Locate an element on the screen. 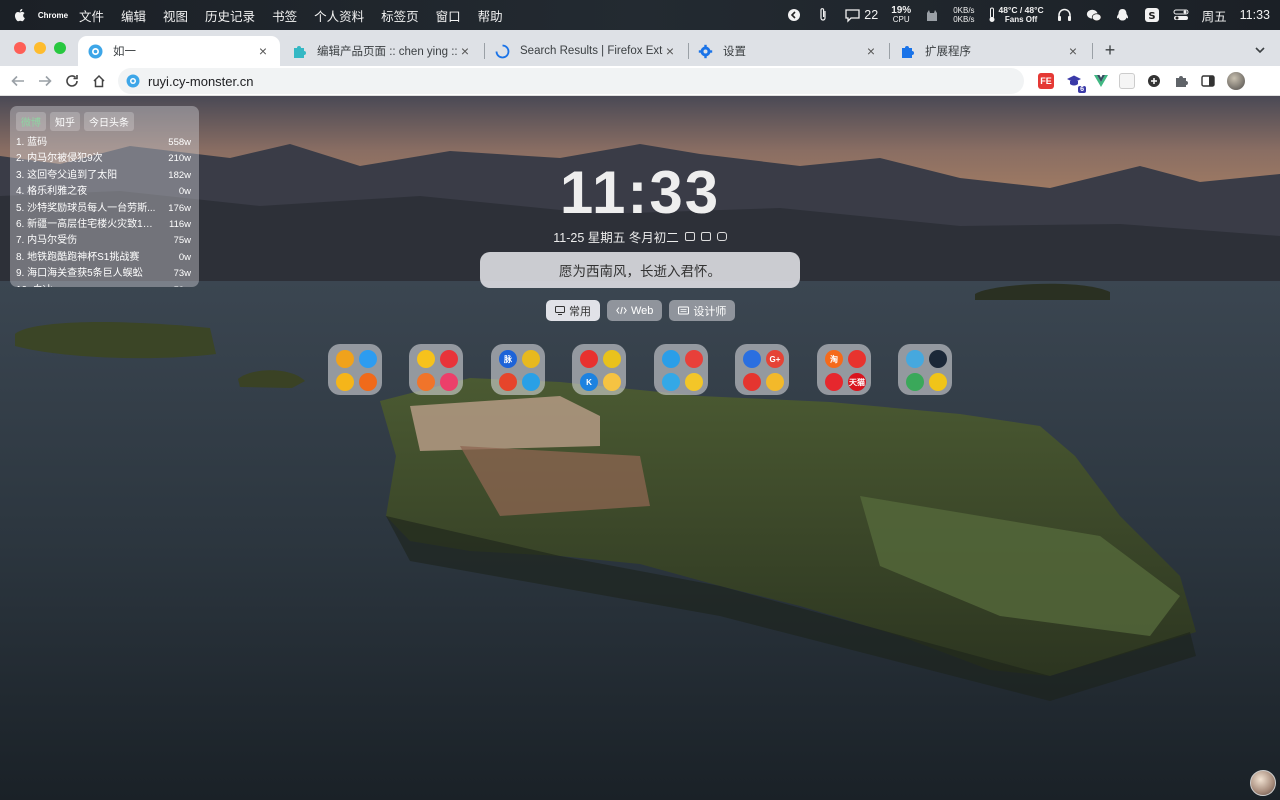 The width and height of the screenshot is (1280, 800). cat-icon is located at coordinates (932, 15).